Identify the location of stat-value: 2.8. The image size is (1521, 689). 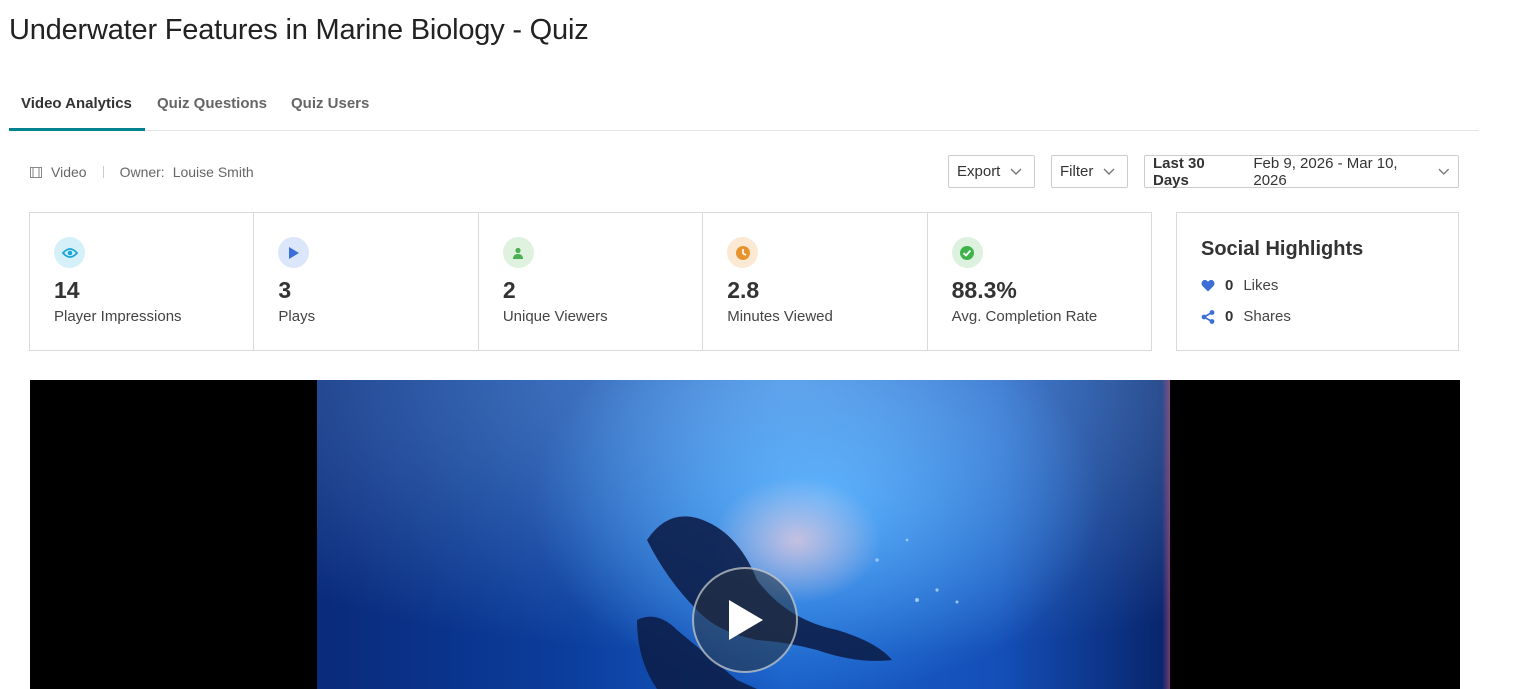
(743, 290).